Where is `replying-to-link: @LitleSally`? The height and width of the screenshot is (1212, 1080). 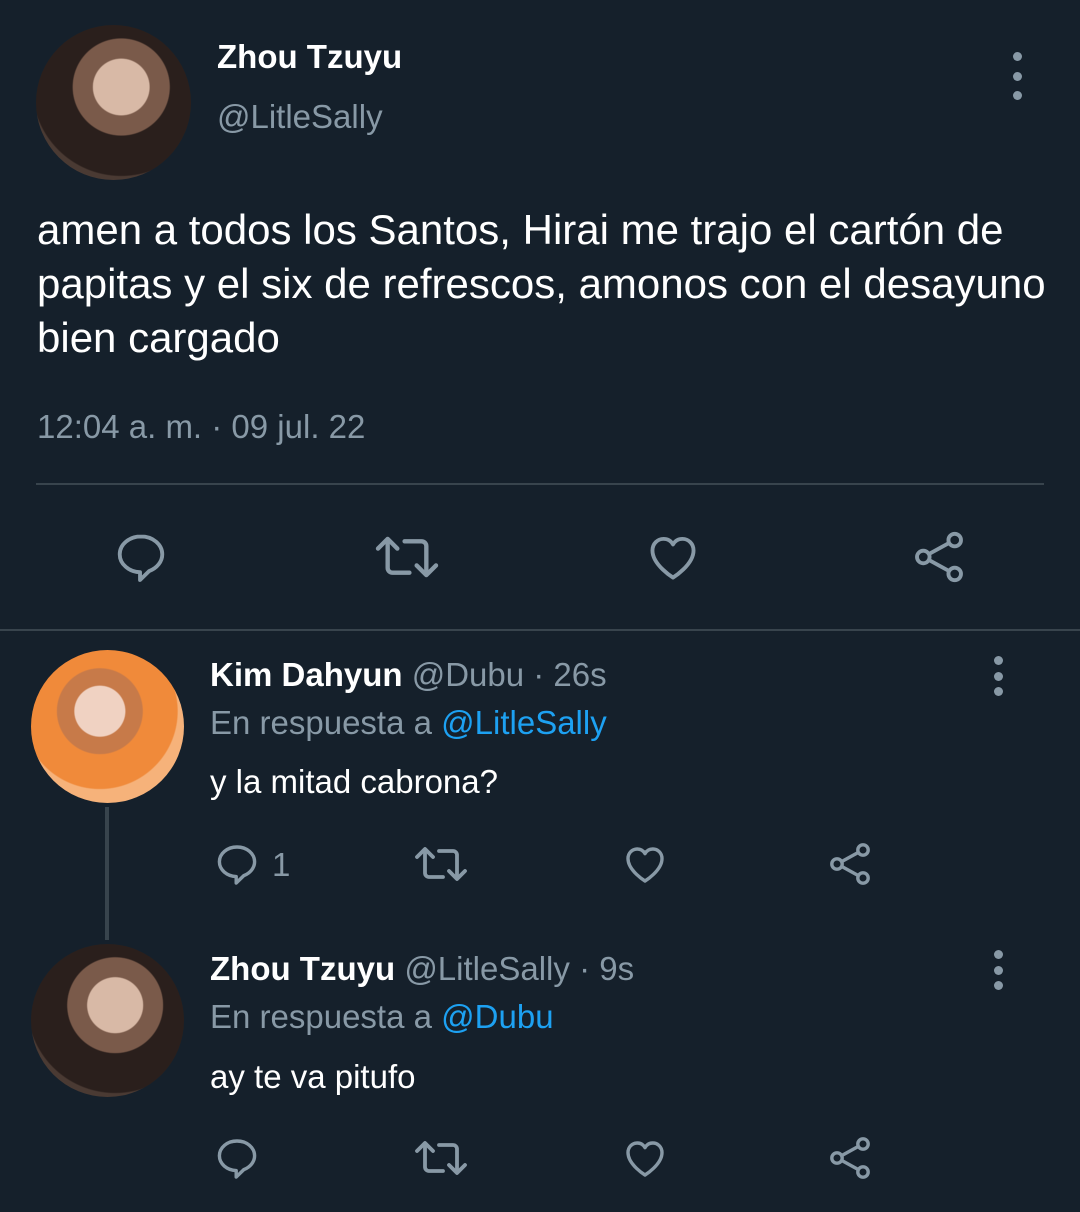
replying-to-link: @LitleSally is located at coordinates (524, 722).